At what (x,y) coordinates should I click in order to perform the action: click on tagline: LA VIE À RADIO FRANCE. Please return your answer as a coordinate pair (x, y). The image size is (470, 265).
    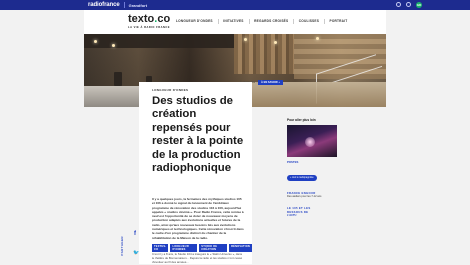
    Looking at the image, I should click on (149, 27).